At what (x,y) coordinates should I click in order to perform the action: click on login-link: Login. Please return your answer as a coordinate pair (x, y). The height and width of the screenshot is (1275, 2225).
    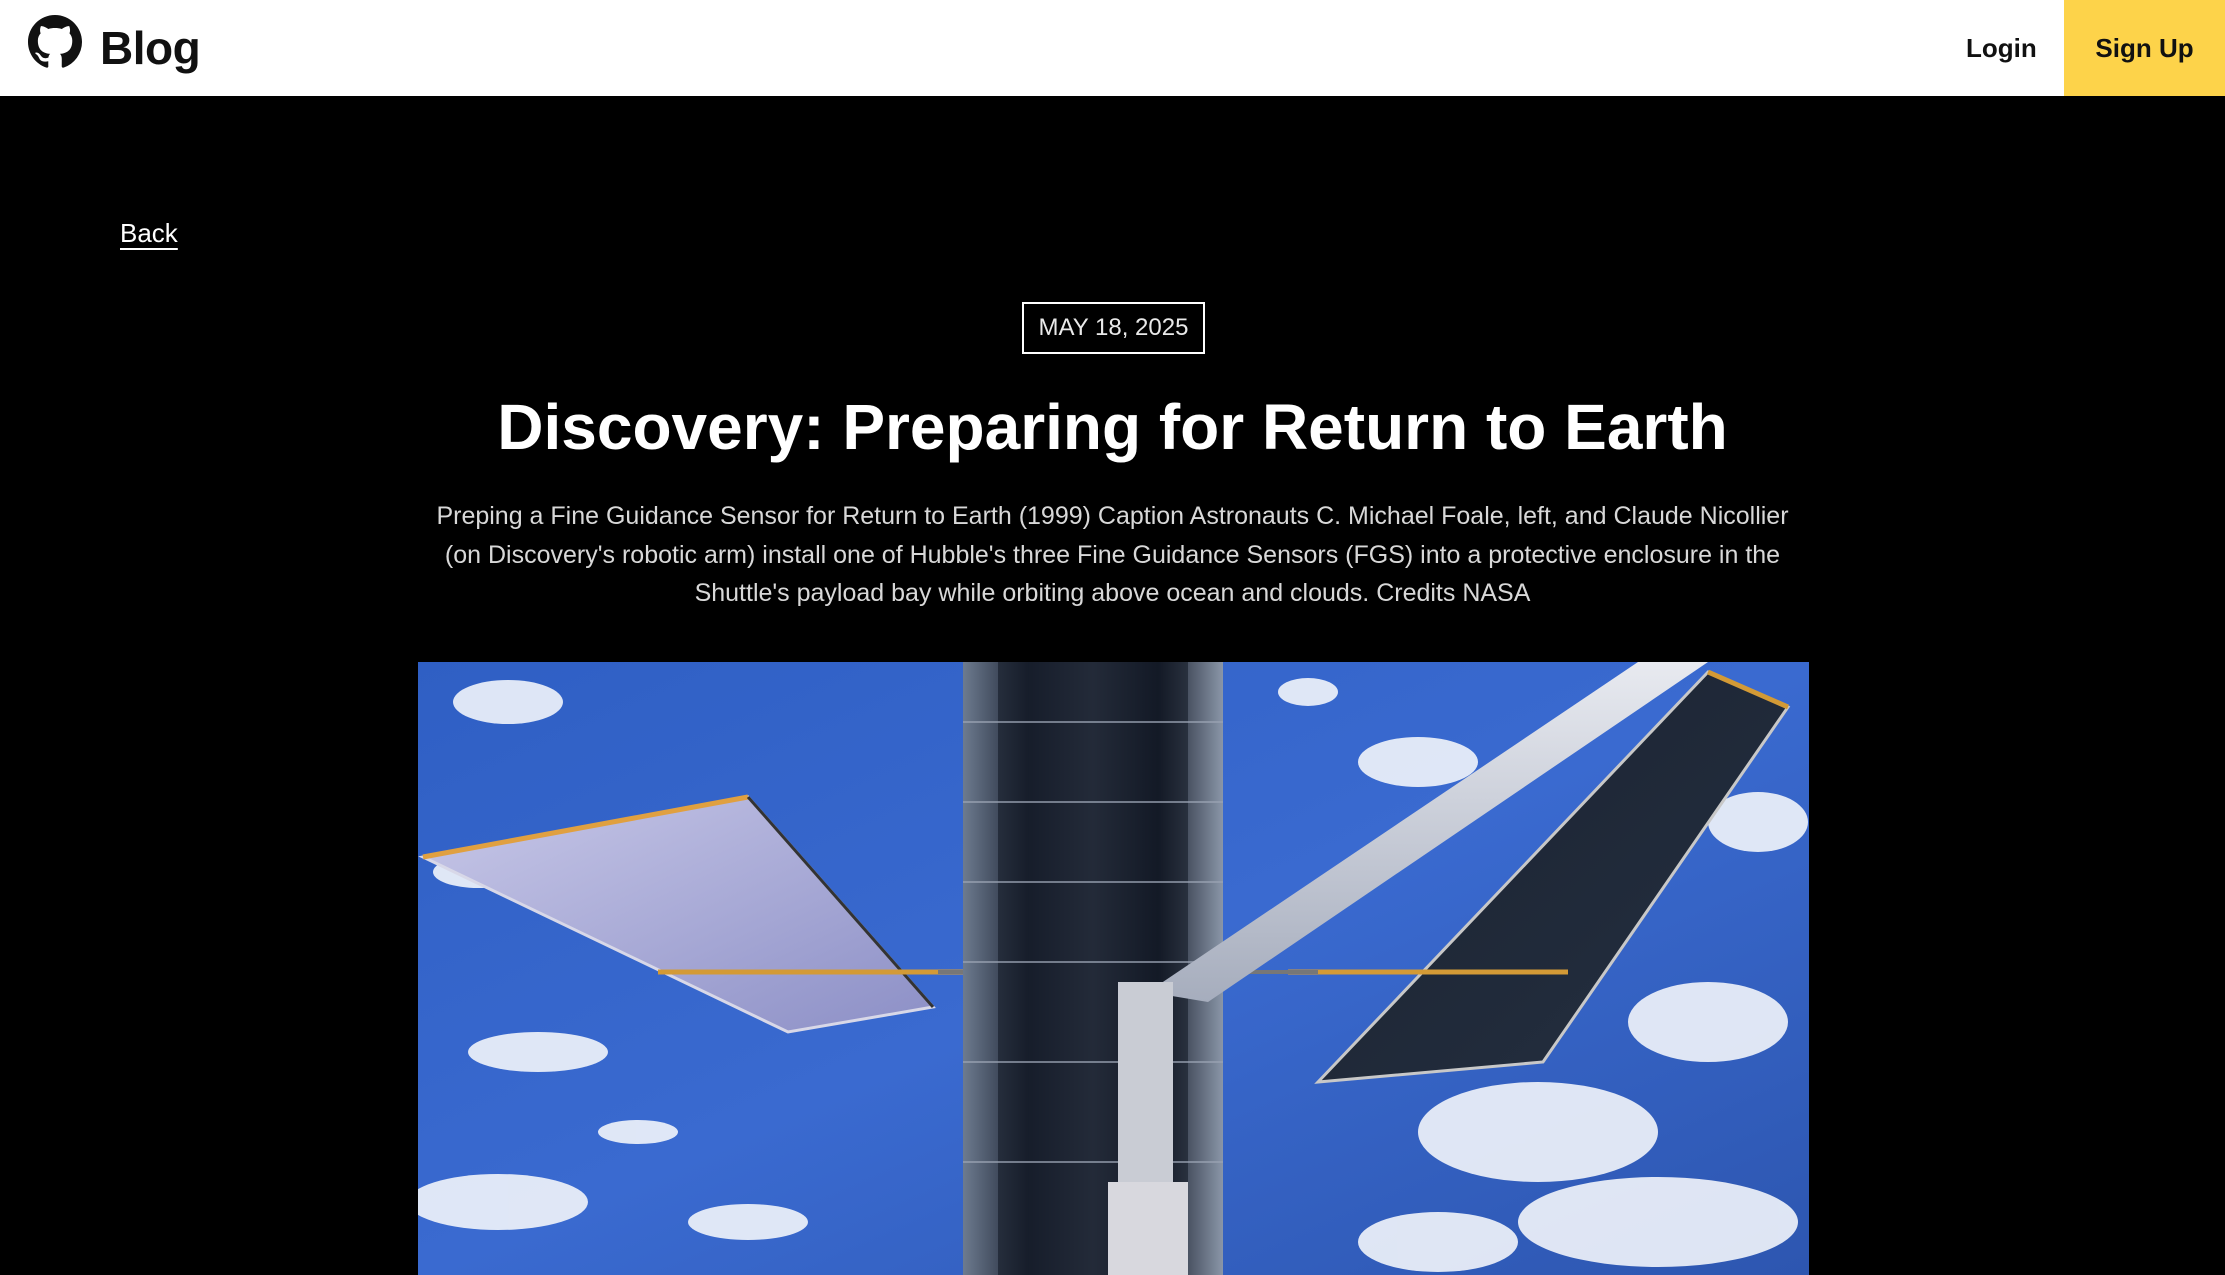
    Looking at the image, I should click on (2001, 48).